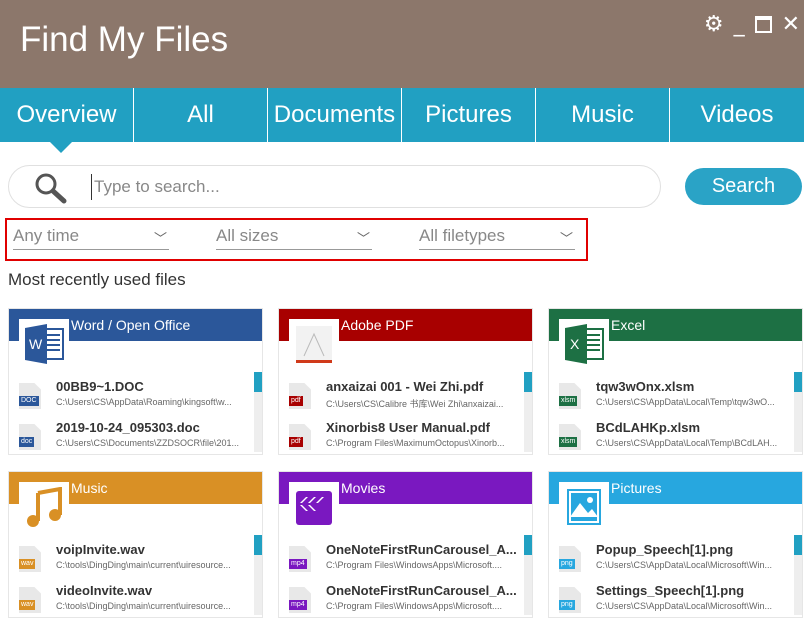 This screenshot has width=804, height=618. What do you see at coordinates (91, 238) in the screenshot?
I see `time-filter-dropdown: Any time ﹀` at bounding box center [91, 238].